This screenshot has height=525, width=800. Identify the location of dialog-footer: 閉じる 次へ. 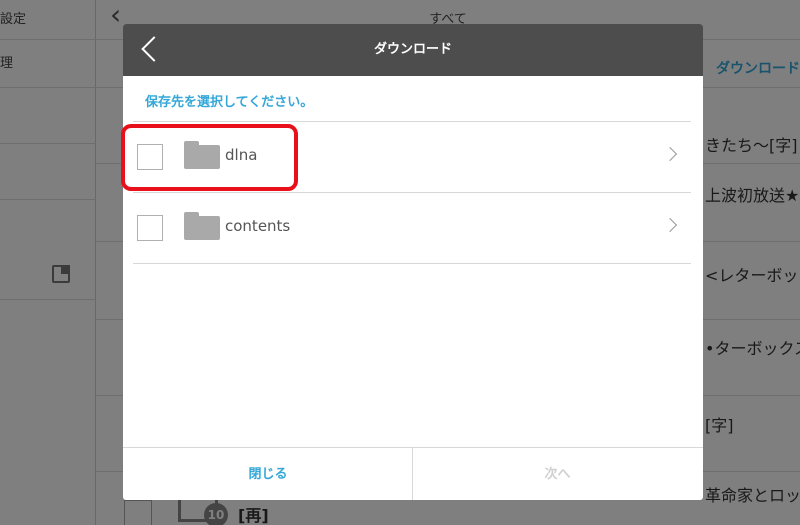
(413, 473).